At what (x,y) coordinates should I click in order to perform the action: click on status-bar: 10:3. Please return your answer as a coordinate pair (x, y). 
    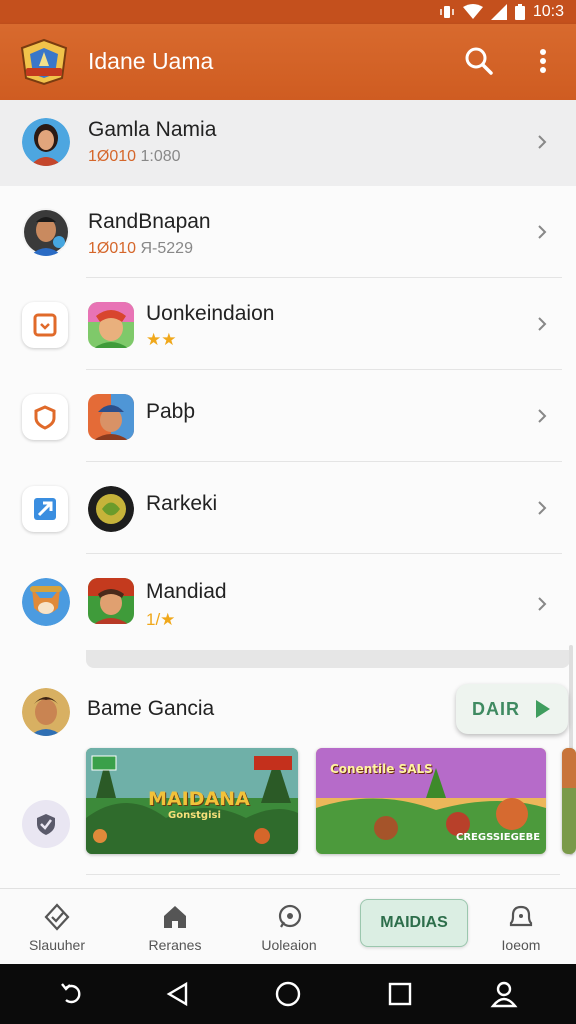
    Looking at the image, I should click on (288, 12).